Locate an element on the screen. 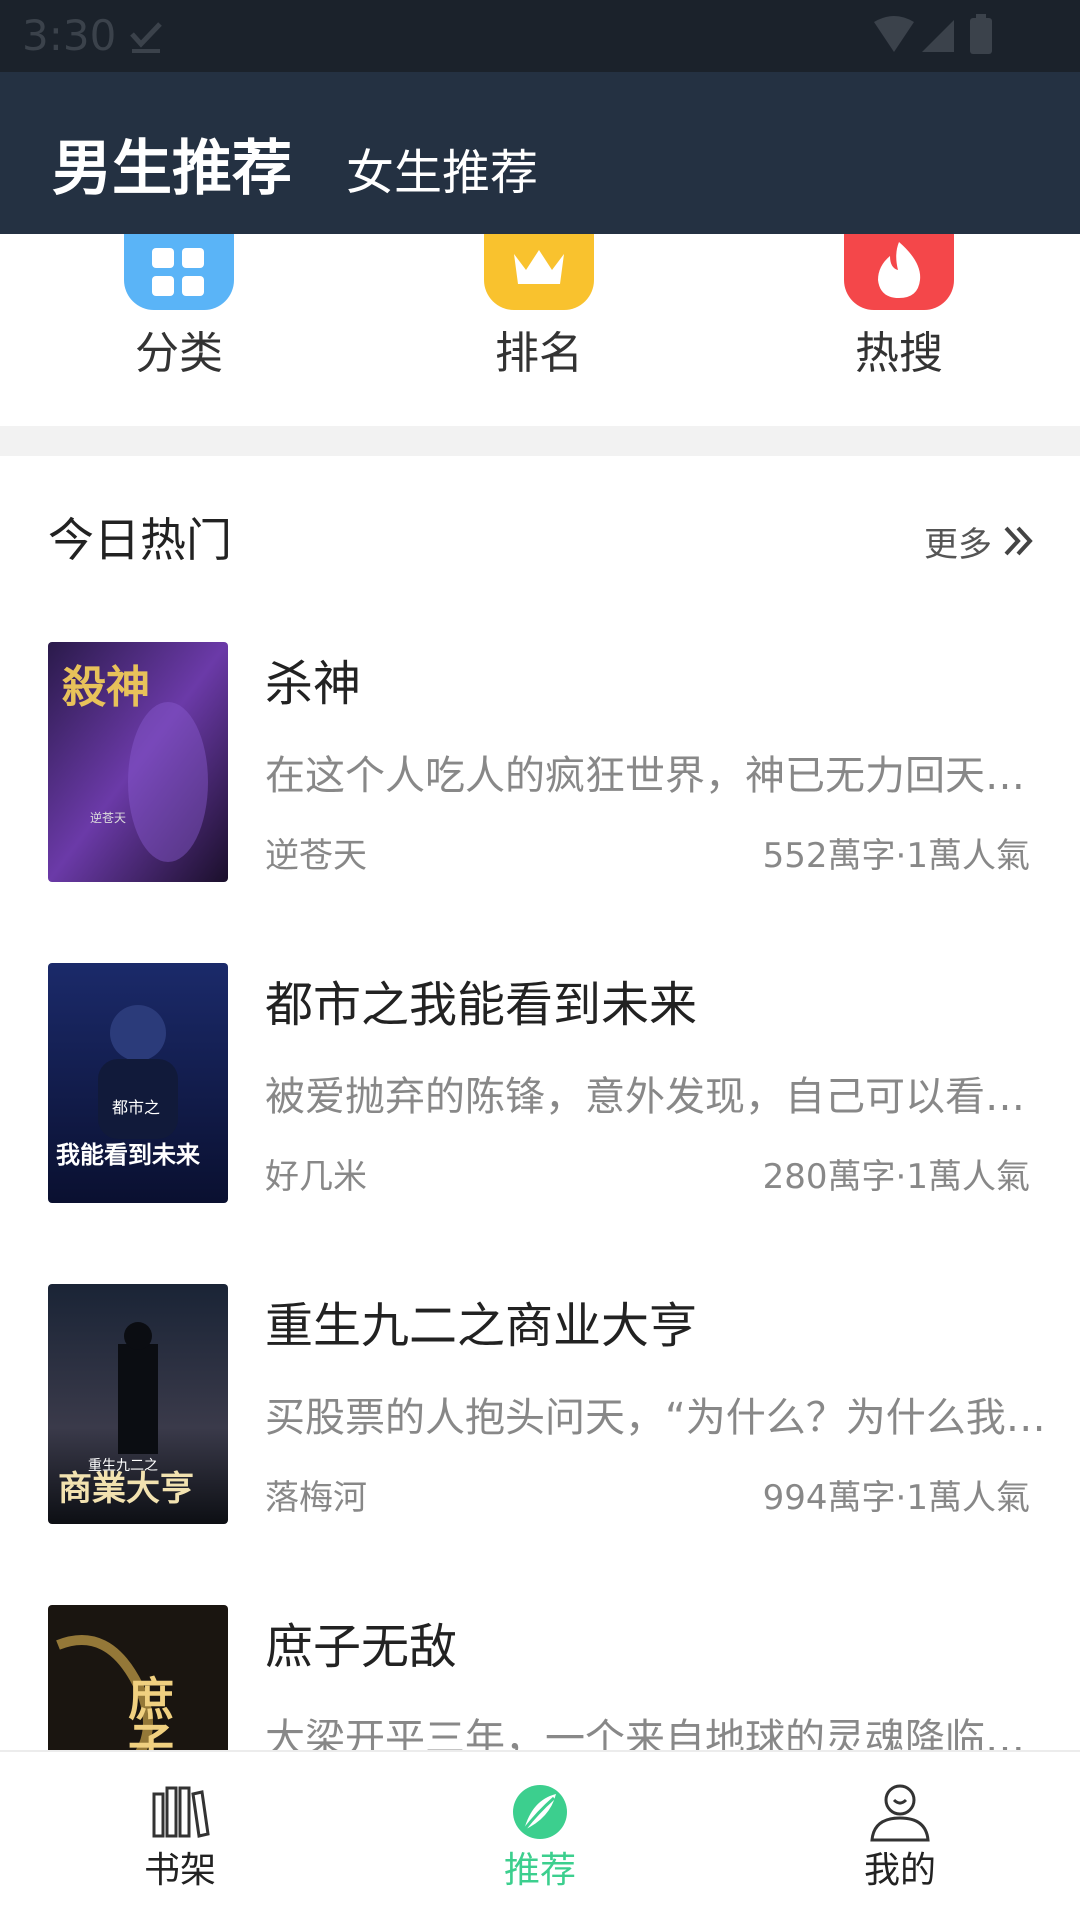 This screenshot has width=1080, height=1920. status-time: 3:30 is located at coordinates (69, 35).